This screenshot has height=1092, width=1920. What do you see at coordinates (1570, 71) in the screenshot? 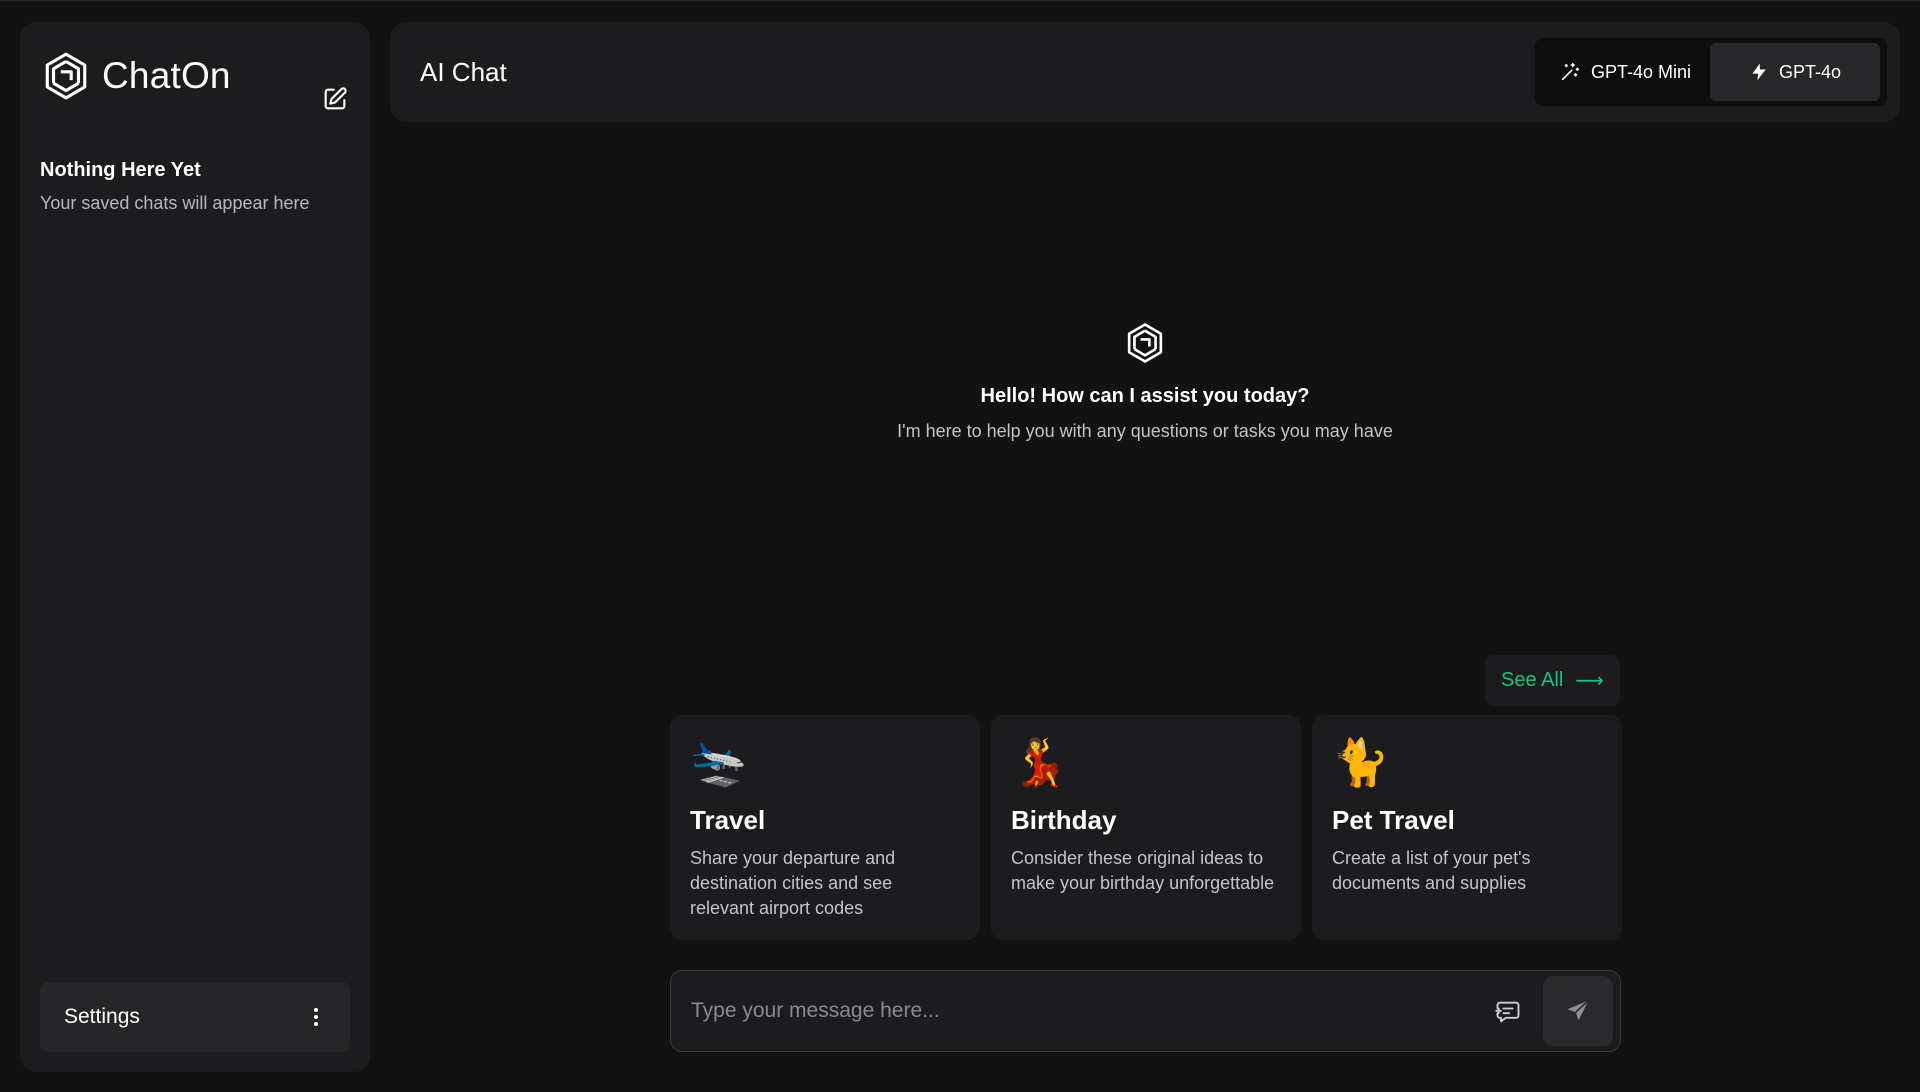
I see `magic-wand-icon` at bounding box center [1570, 71].